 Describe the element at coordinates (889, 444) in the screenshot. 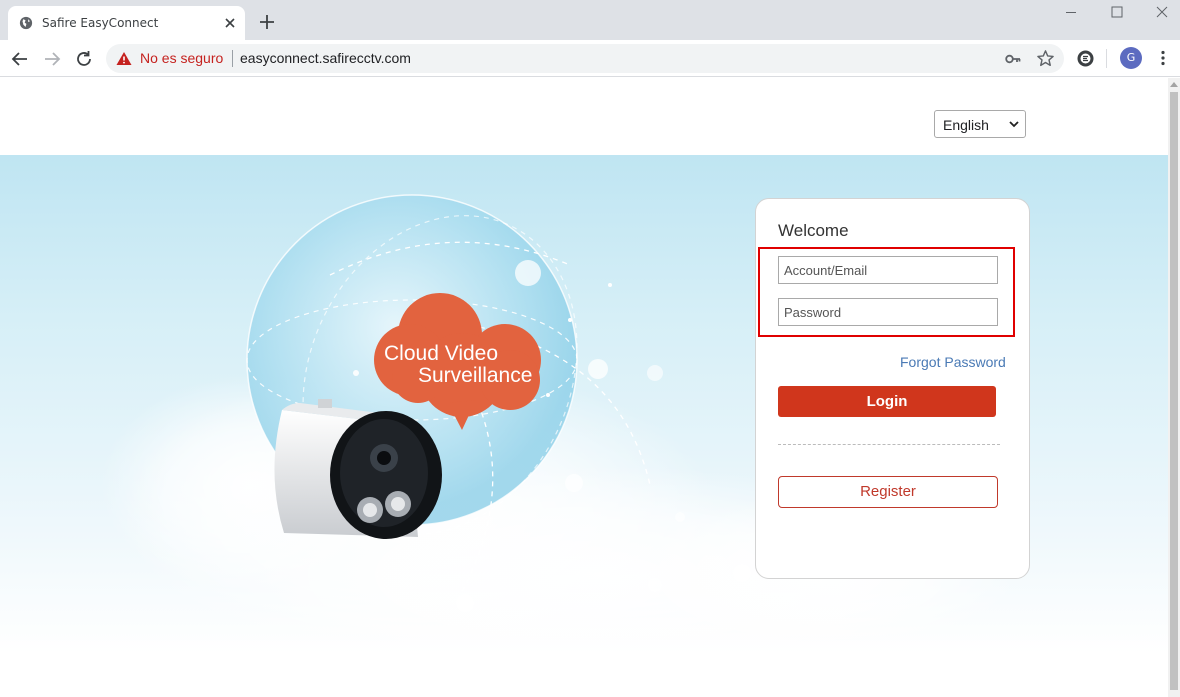

I see `form-divider` at that location.